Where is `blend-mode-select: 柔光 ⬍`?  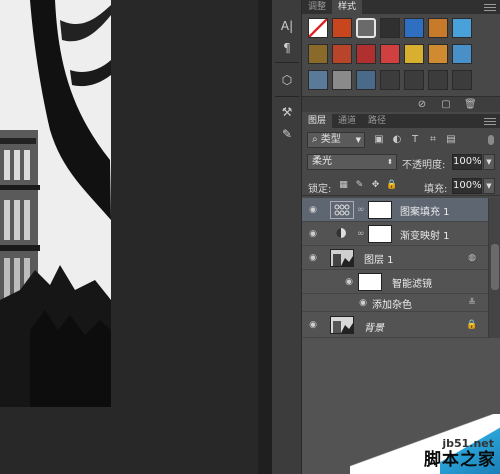 blend-mode-select: 柔光 ⬍ is located at coordinates (352, 162).